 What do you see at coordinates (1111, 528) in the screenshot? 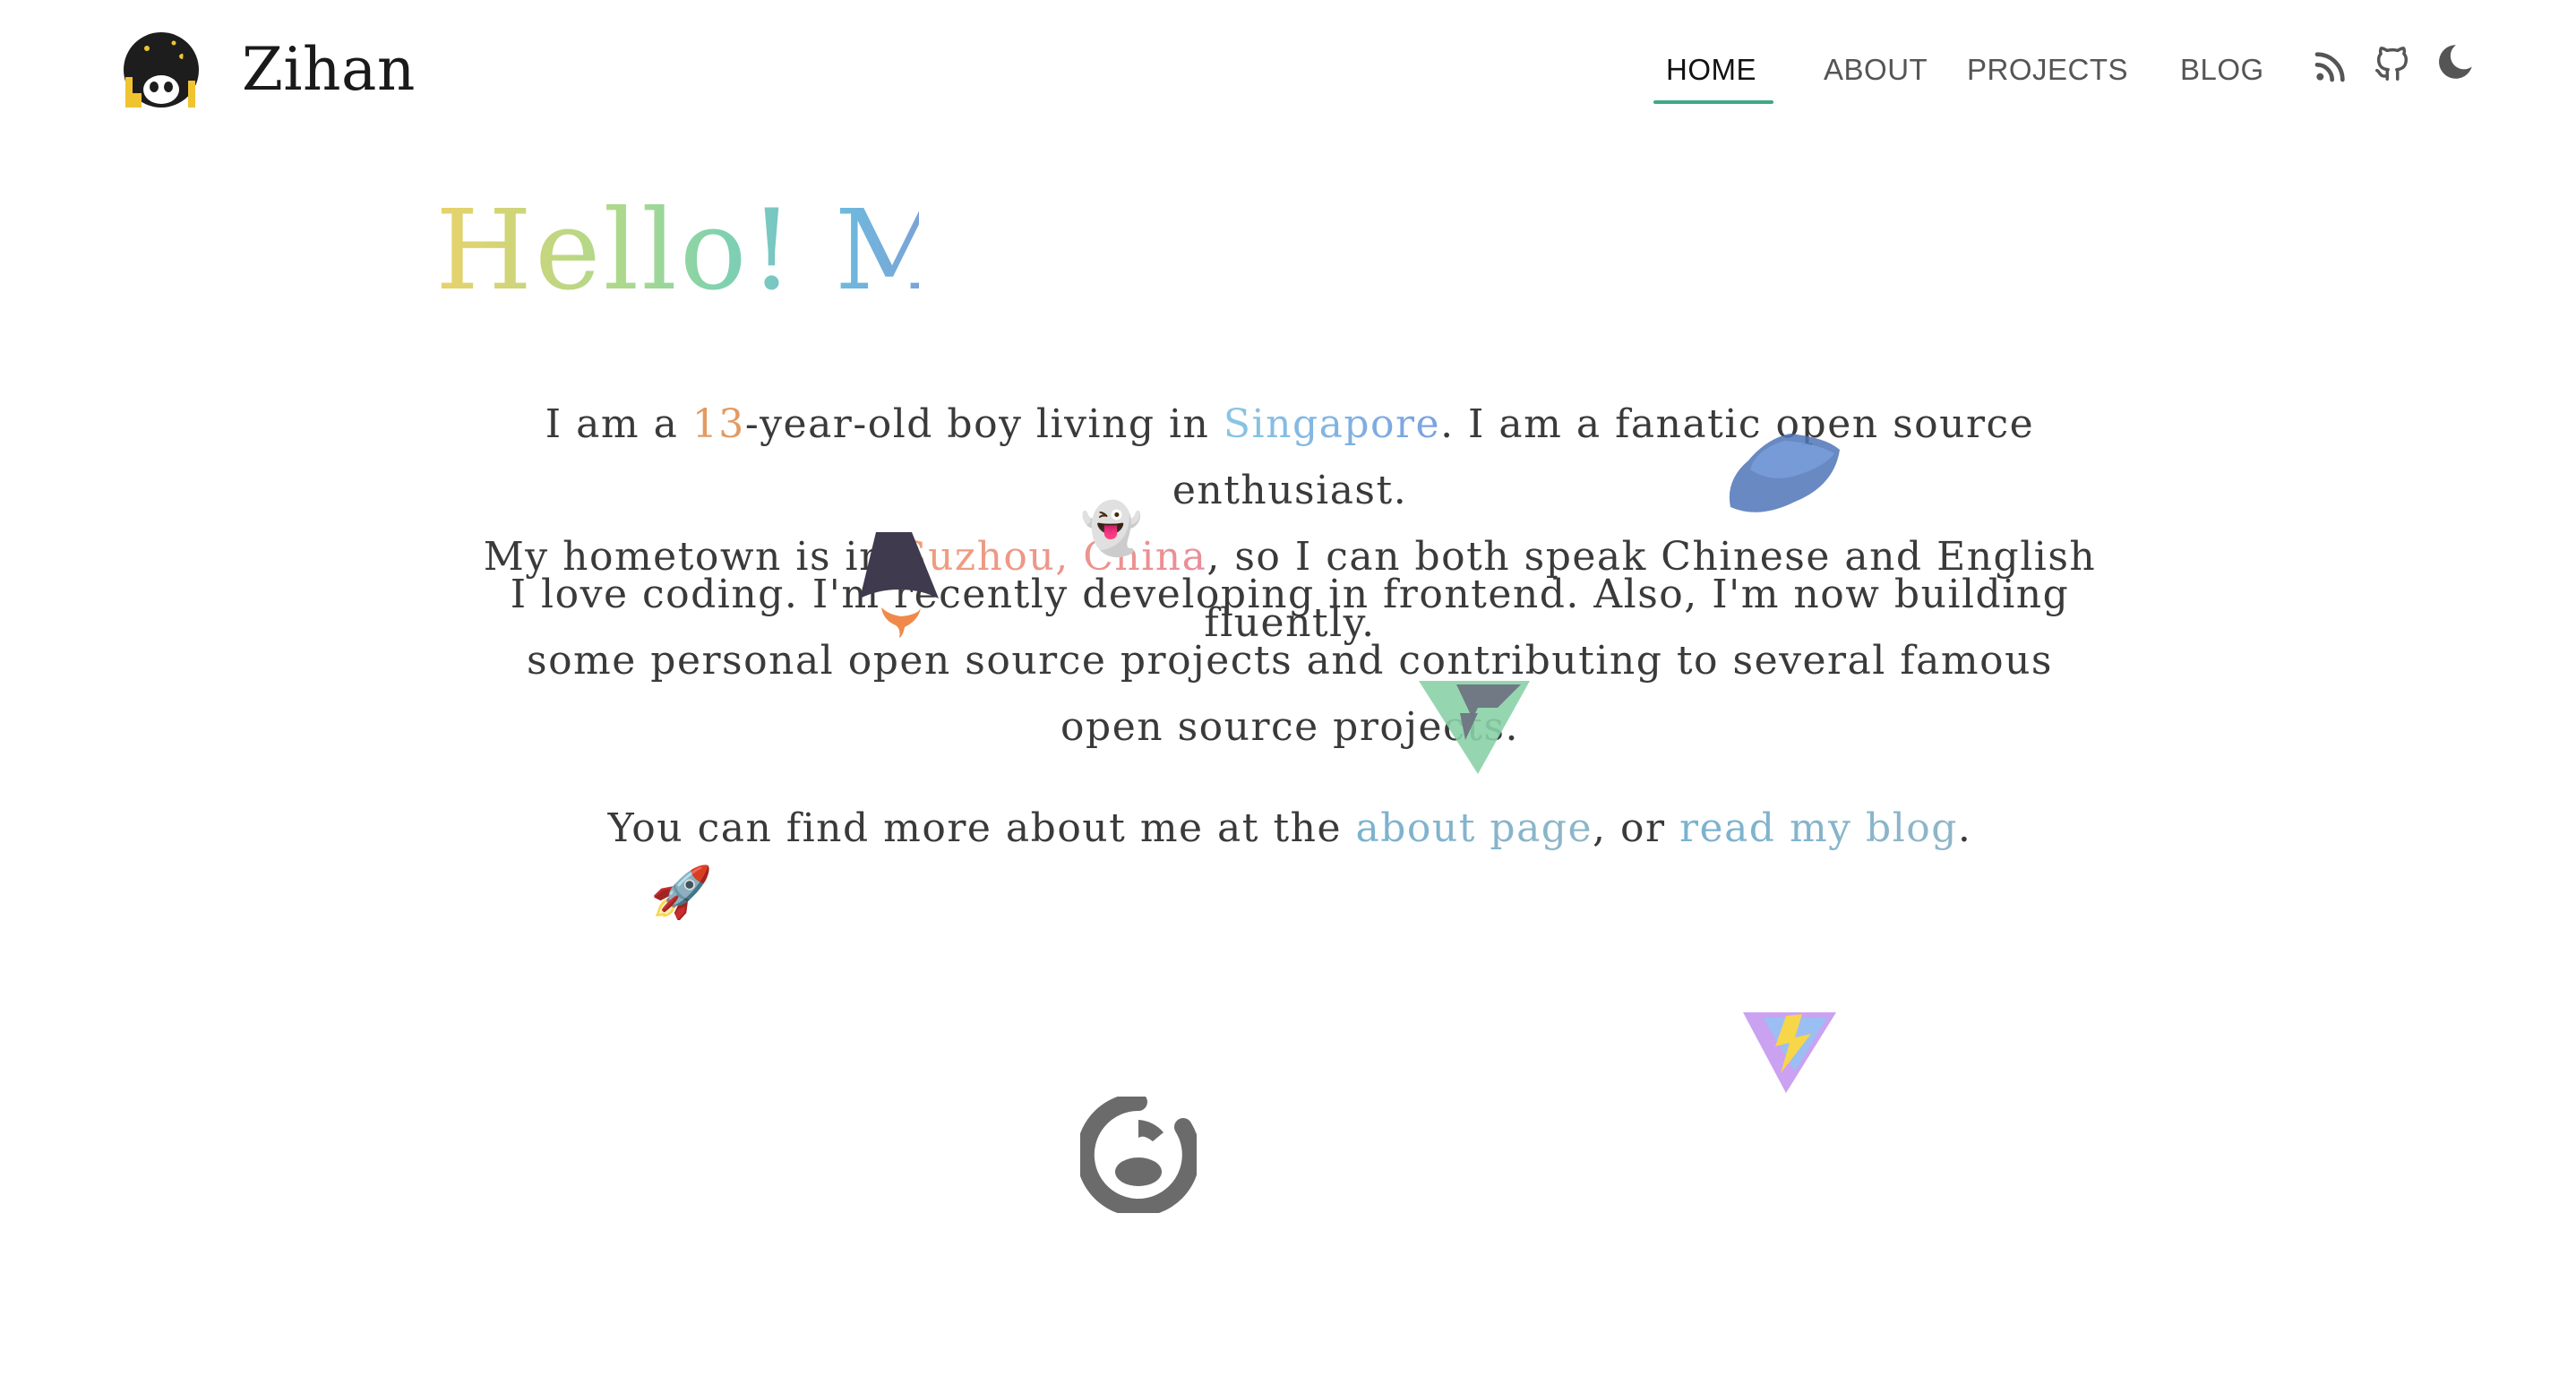
I see `ghost-emoji-icon: 👻` at bounding box center [1111, 528].